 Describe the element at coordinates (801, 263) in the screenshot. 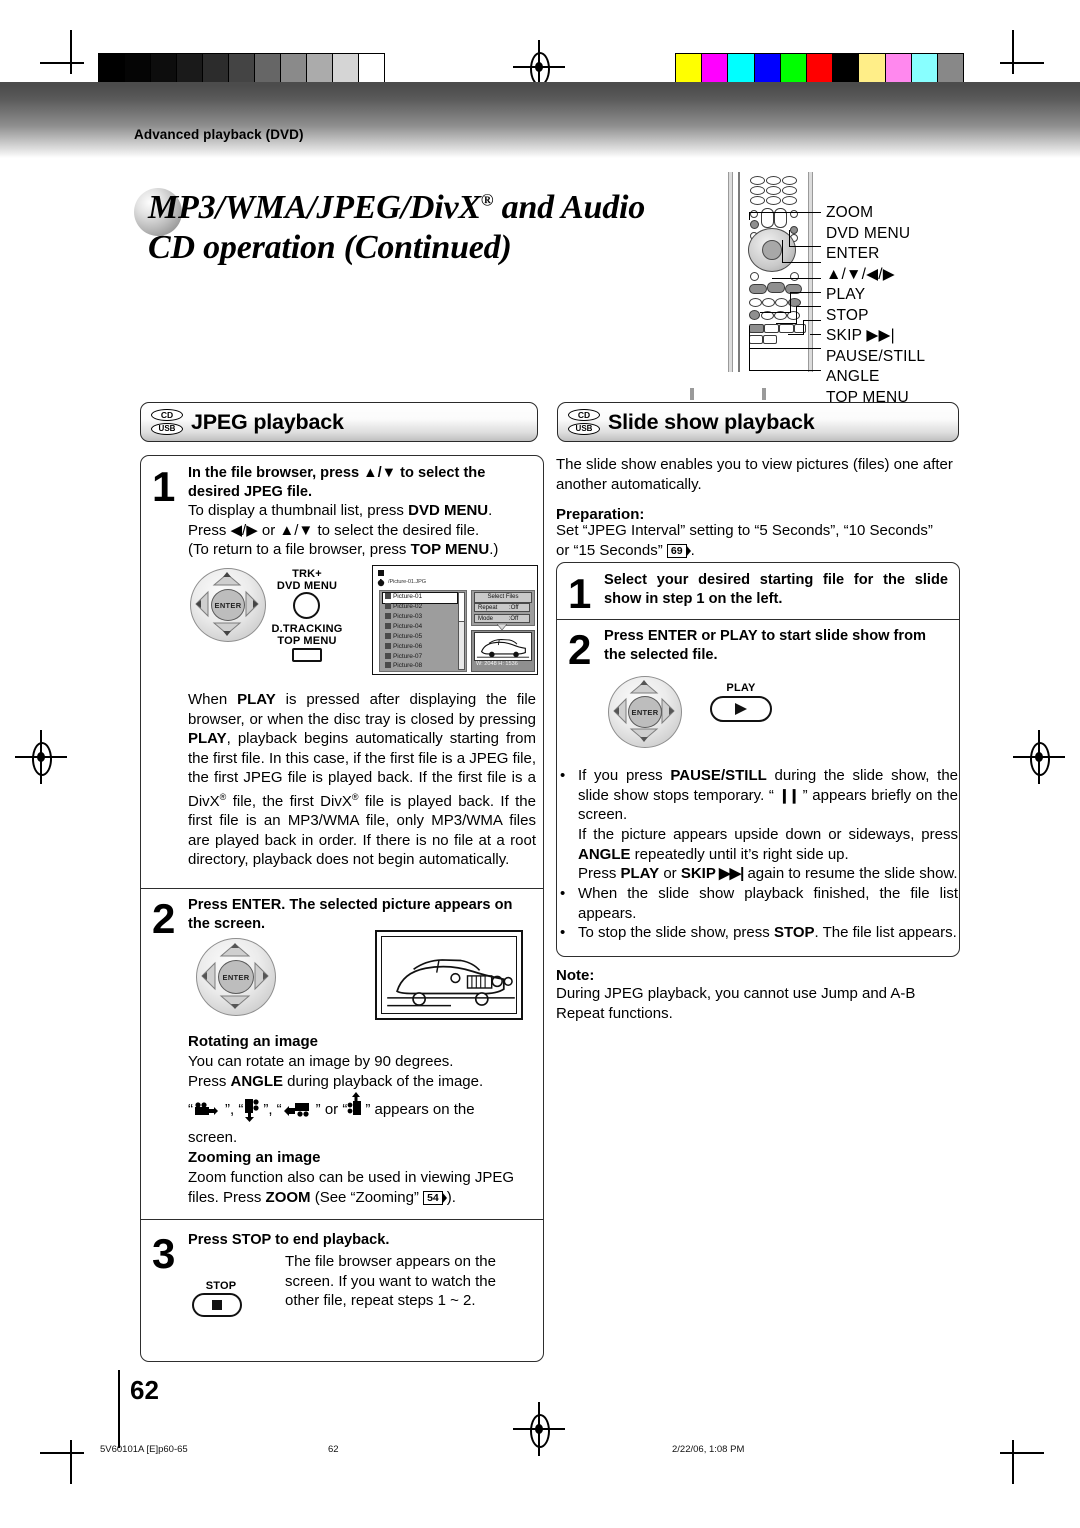

I see `leader-line-enter` at that location.